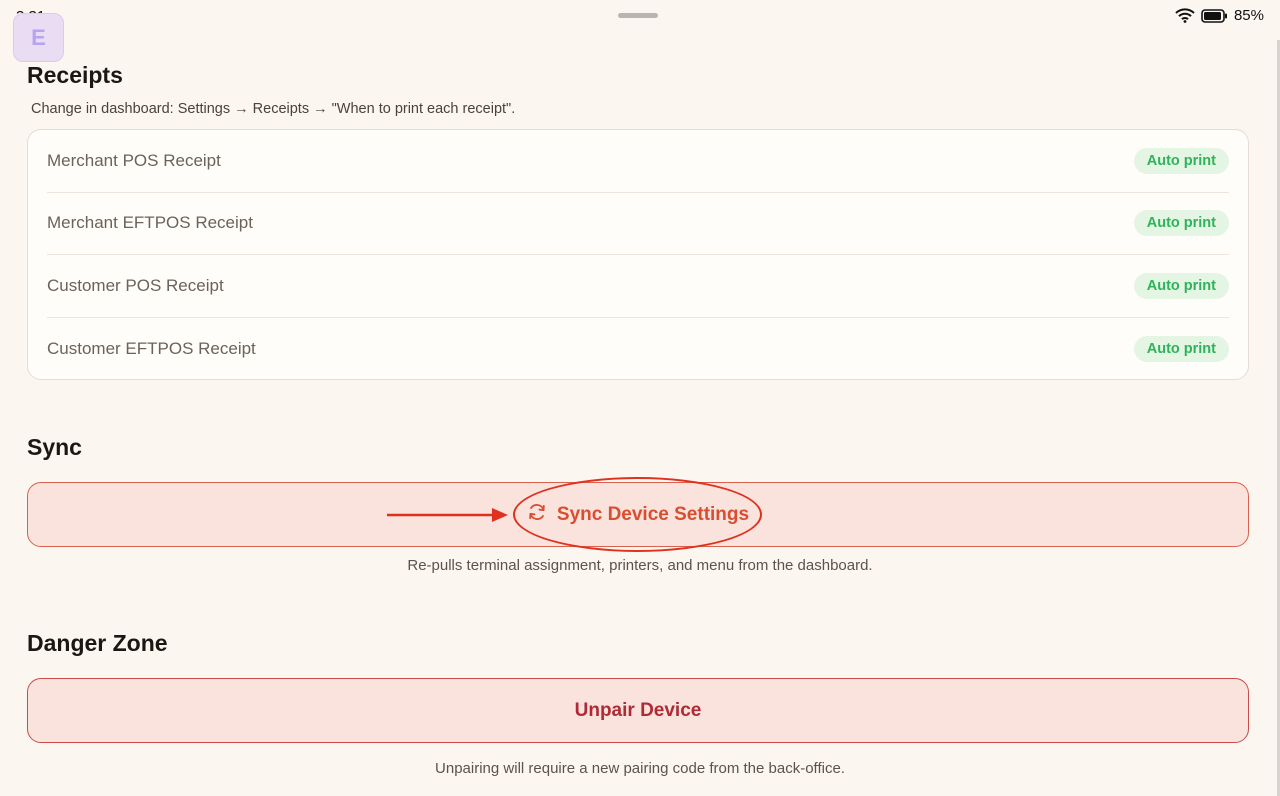  I want to click on receipt-label: Merchant POS Receipt, so click(134, 160).